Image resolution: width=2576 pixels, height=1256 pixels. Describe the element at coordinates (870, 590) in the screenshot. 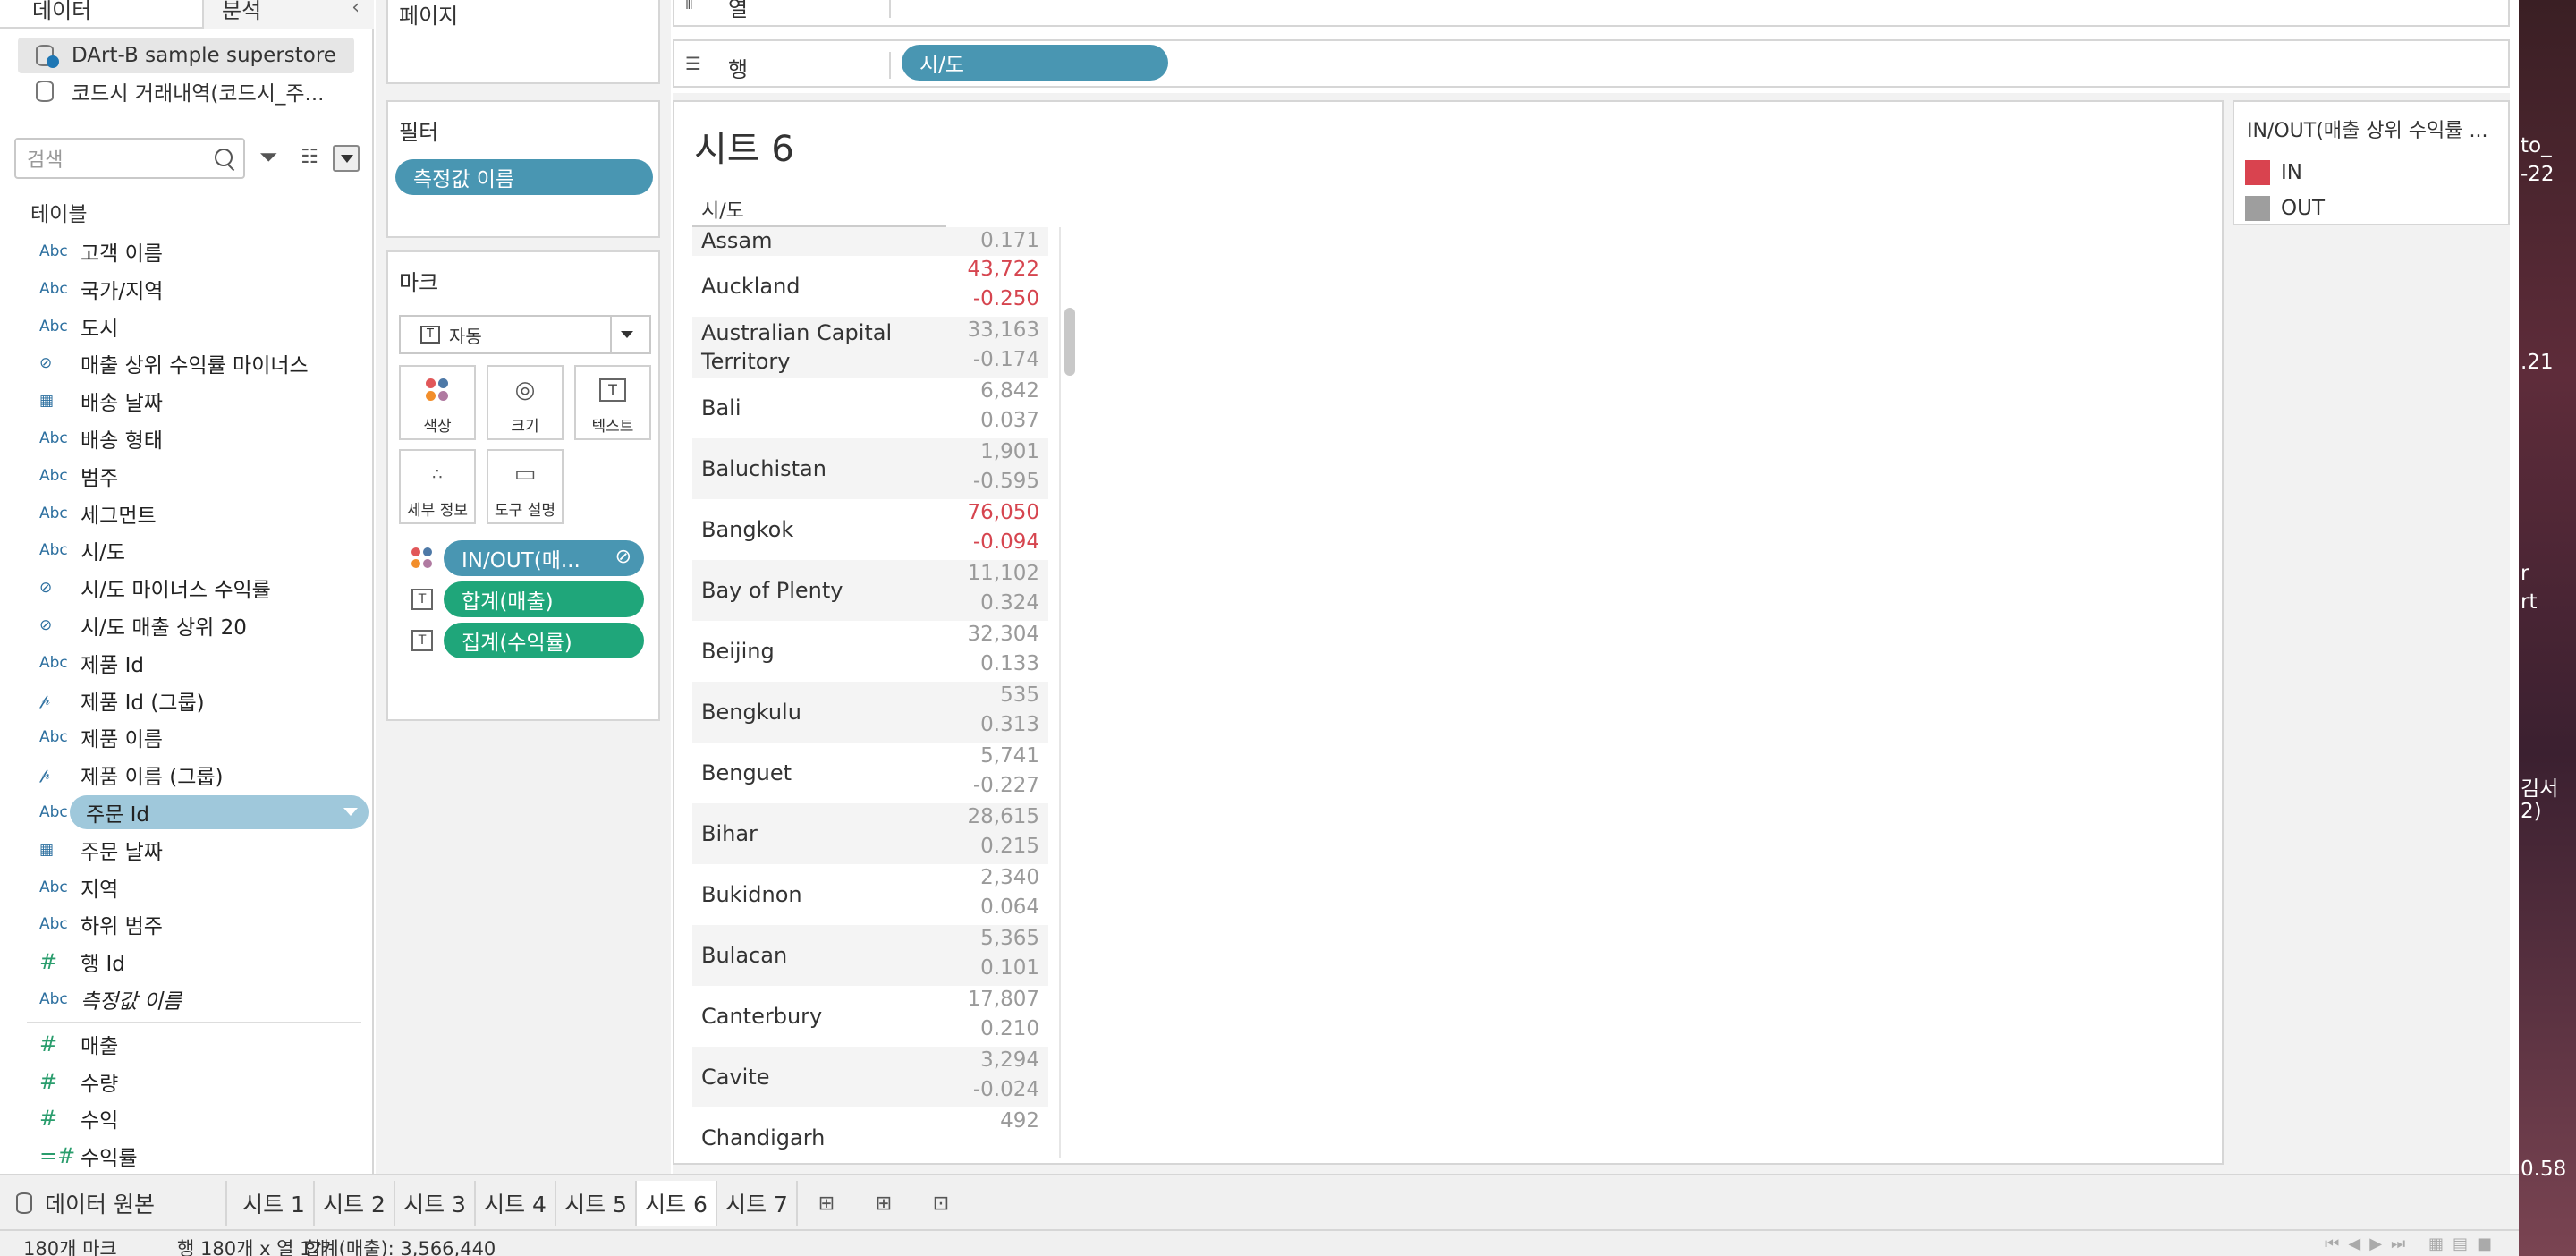

I see `table-row: Bay of Plenty 11,102 0.324` at that location.